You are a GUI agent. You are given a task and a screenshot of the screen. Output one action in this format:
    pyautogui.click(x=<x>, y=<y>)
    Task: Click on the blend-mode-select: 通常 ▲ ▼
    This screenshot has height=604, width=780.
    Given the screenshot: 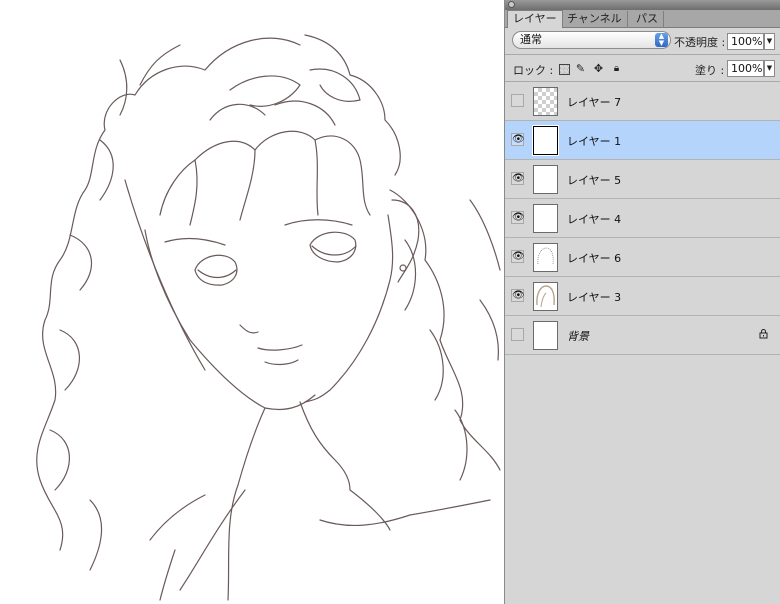 What is the action you would take?
    pyautogui.click(x=591, y=40)
    